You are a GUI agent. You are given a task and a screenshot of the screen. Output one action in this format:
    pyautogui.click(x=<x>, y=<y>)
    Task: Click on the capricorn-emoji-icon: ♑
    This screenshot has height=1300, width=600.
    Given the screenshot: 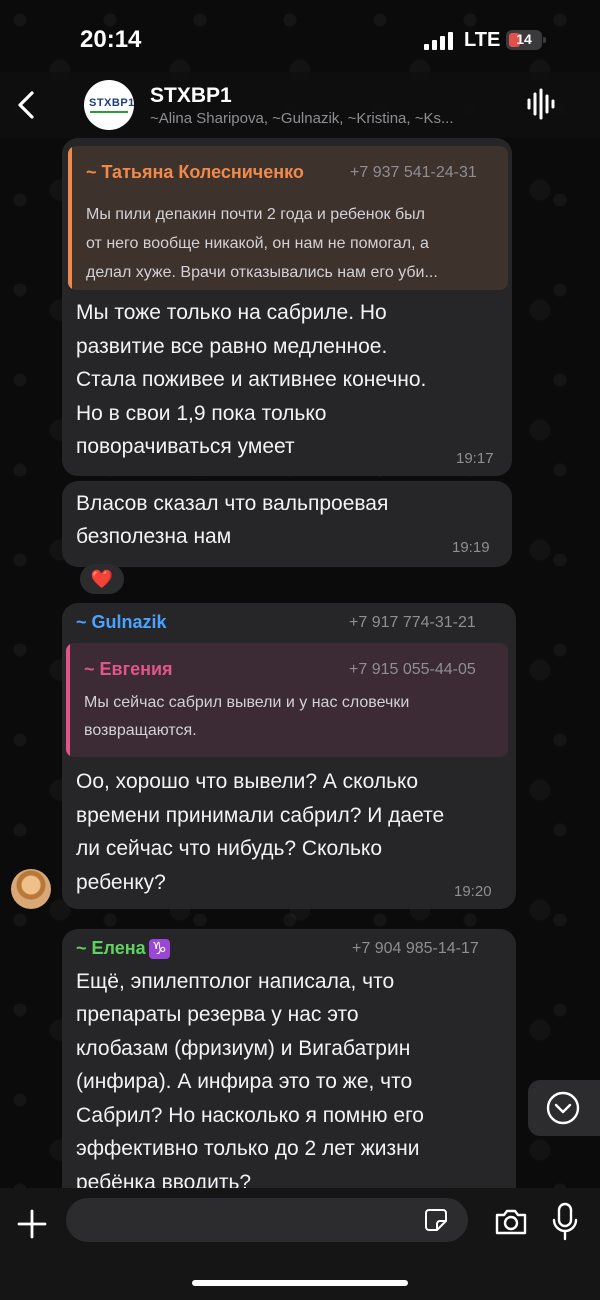 What is the action you would take?
    pyautogui.click(x=159, y=949)
    